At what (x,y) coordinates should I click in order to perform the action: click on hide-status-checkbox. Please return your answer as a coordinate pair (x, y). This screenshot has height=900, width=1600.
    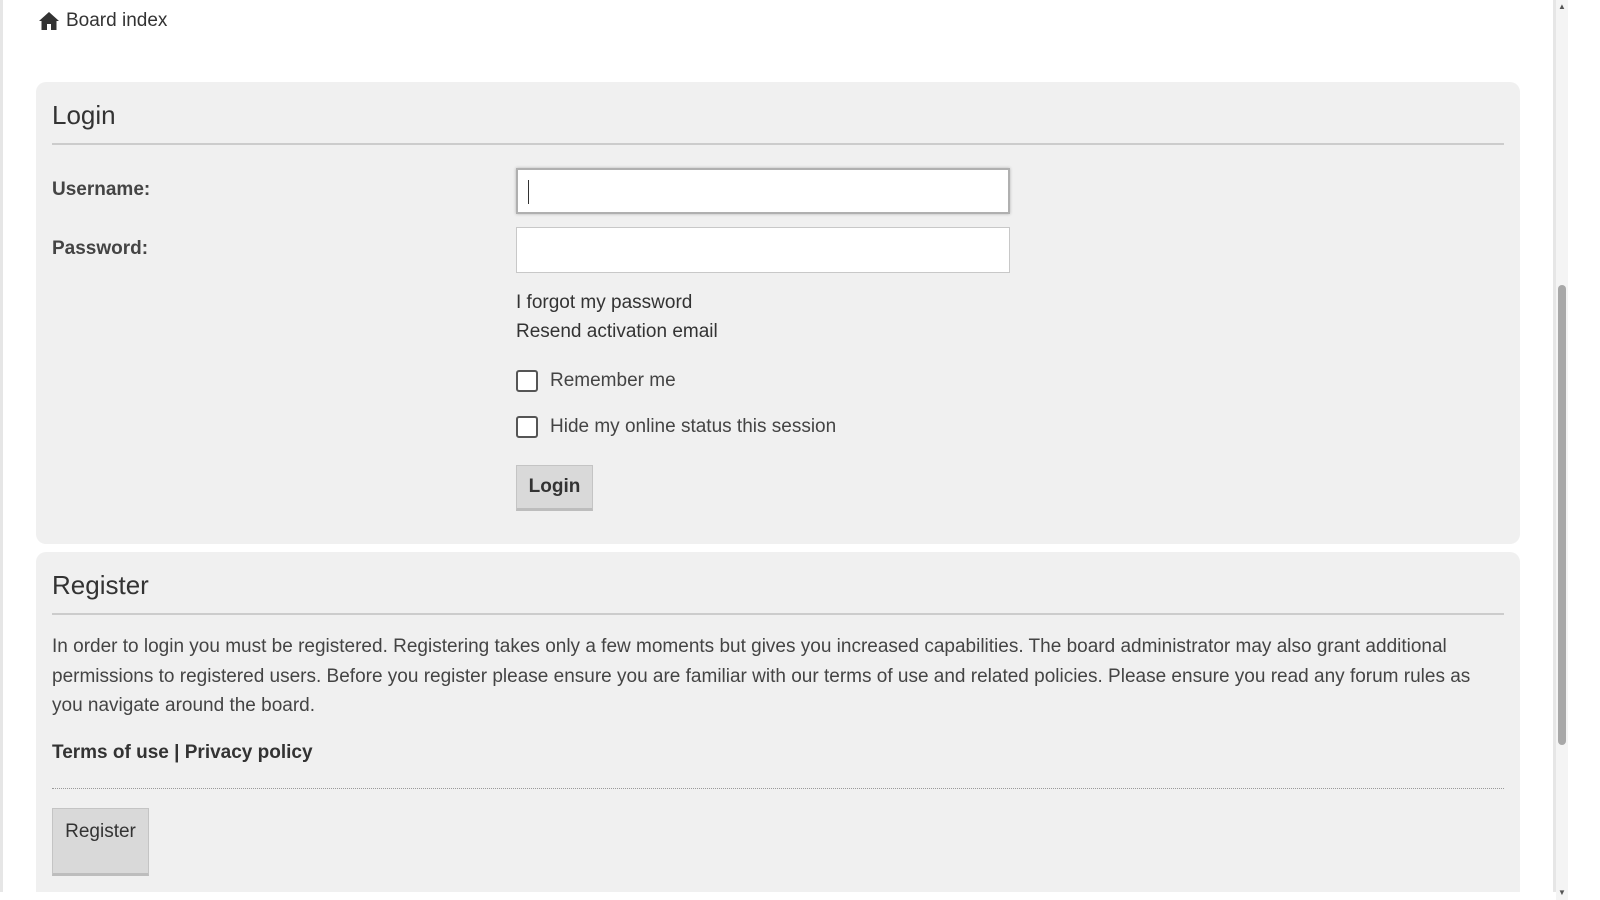
    Looking at the image, I should click on (527, 427).